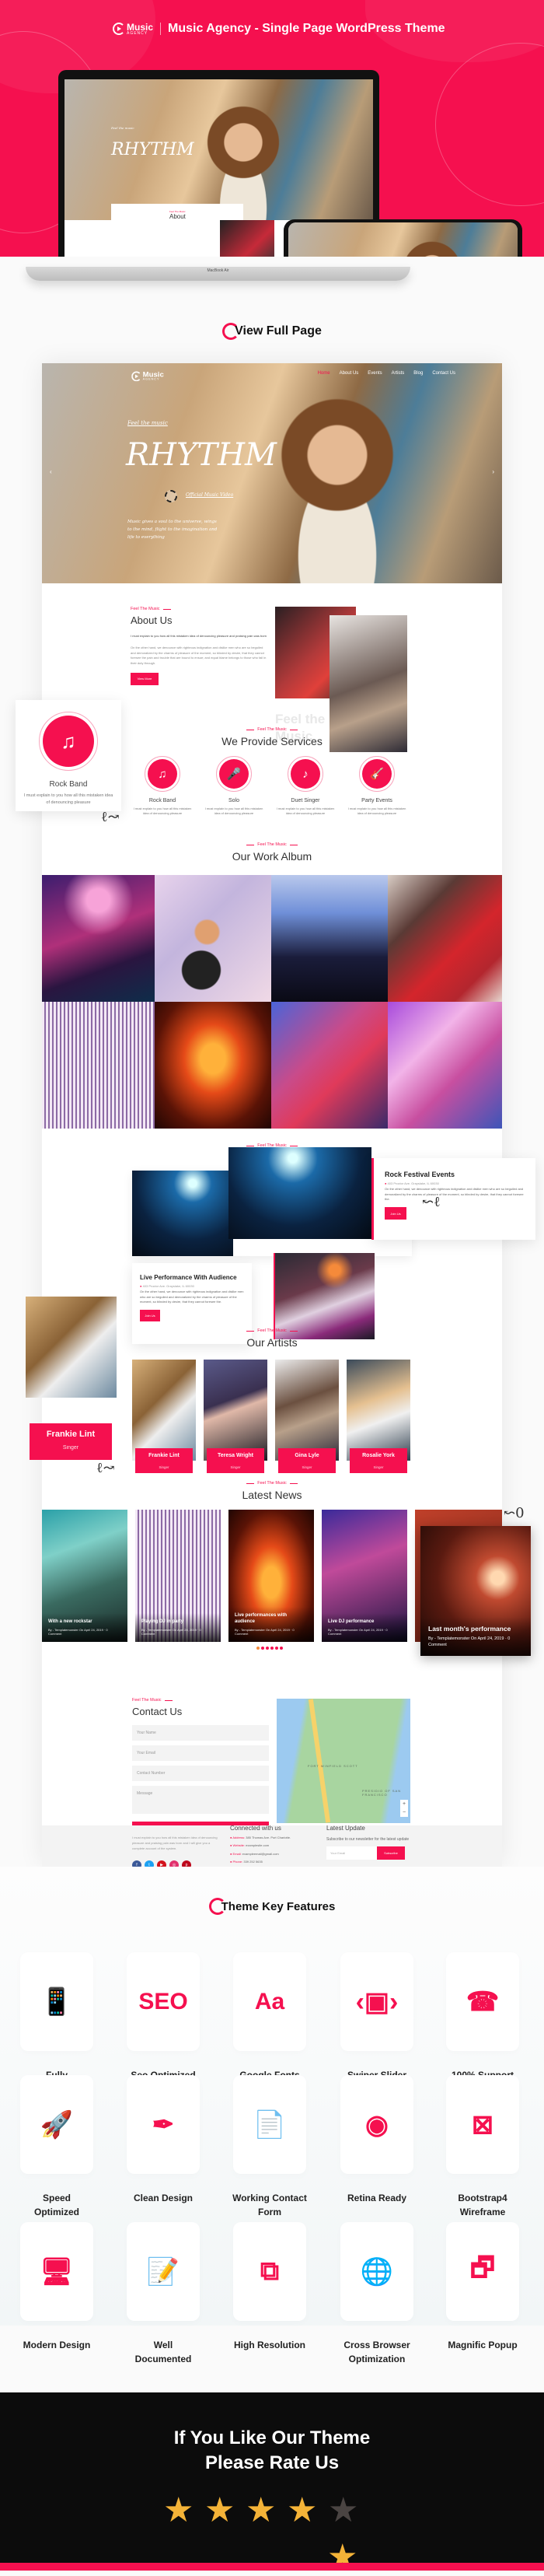  Describe the element at coordinates (56, 2147) in the screenshot. I see `feature-item: 🚀 Speed Optimized` at that location.